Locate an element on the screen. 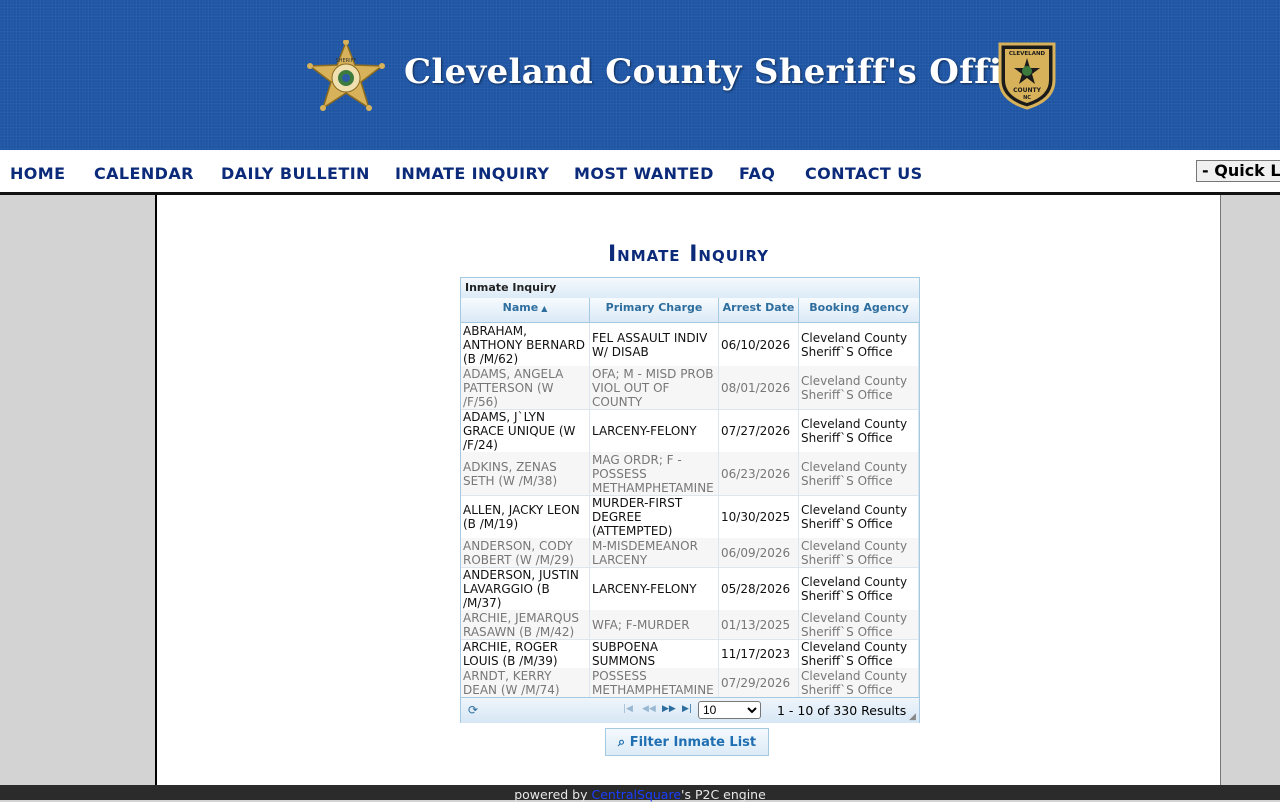  page-title: Inmate Inquiry is located at coordinates (688, 254).